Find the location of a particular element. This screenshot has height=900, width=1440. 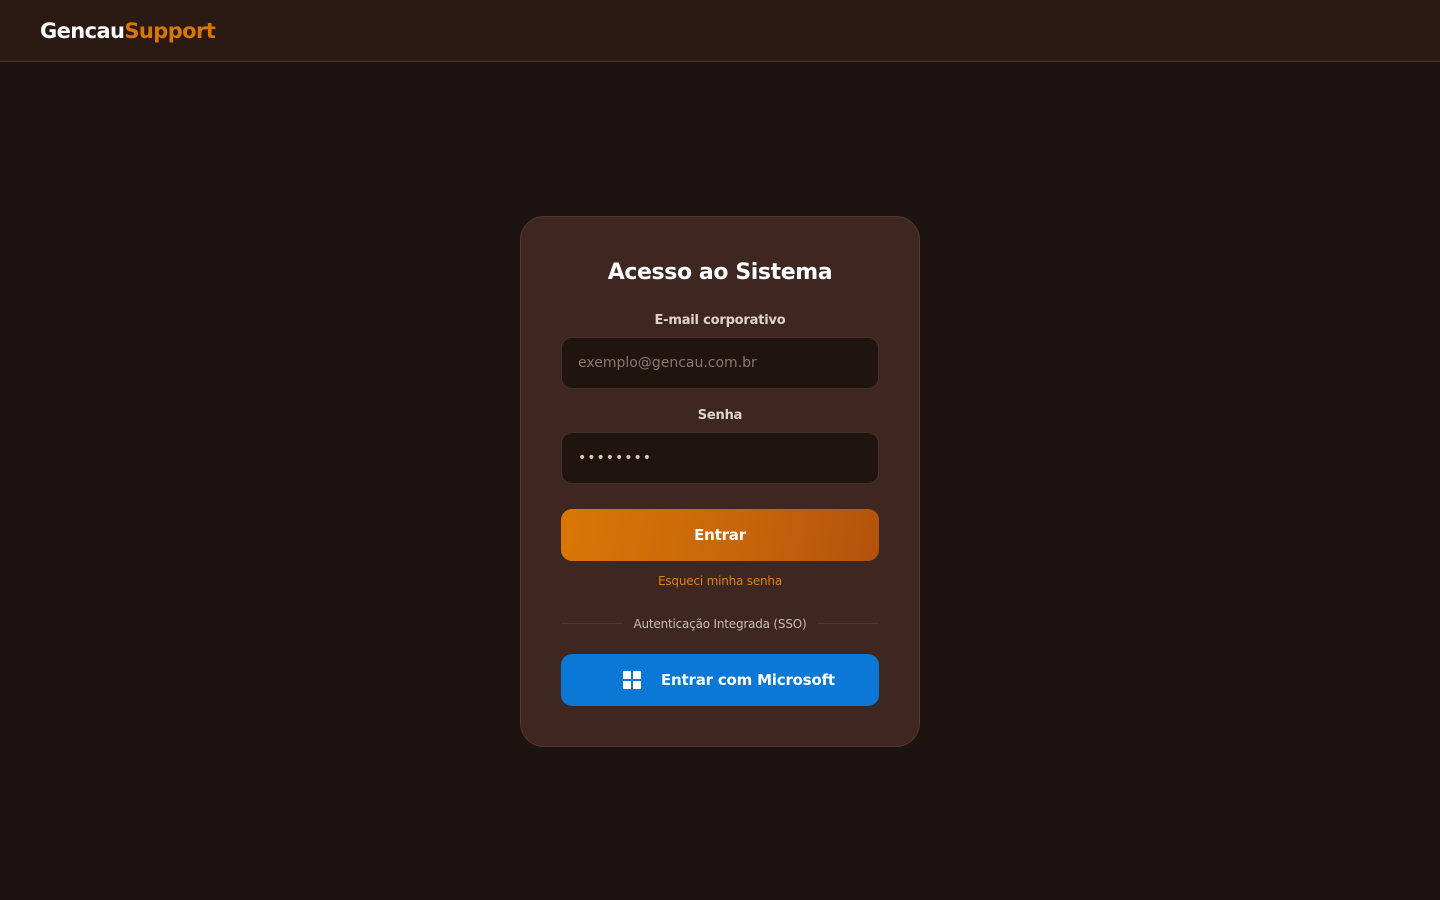

microsoft-login-button: Entrar com Microsoft is located at coordinates (720, 680).